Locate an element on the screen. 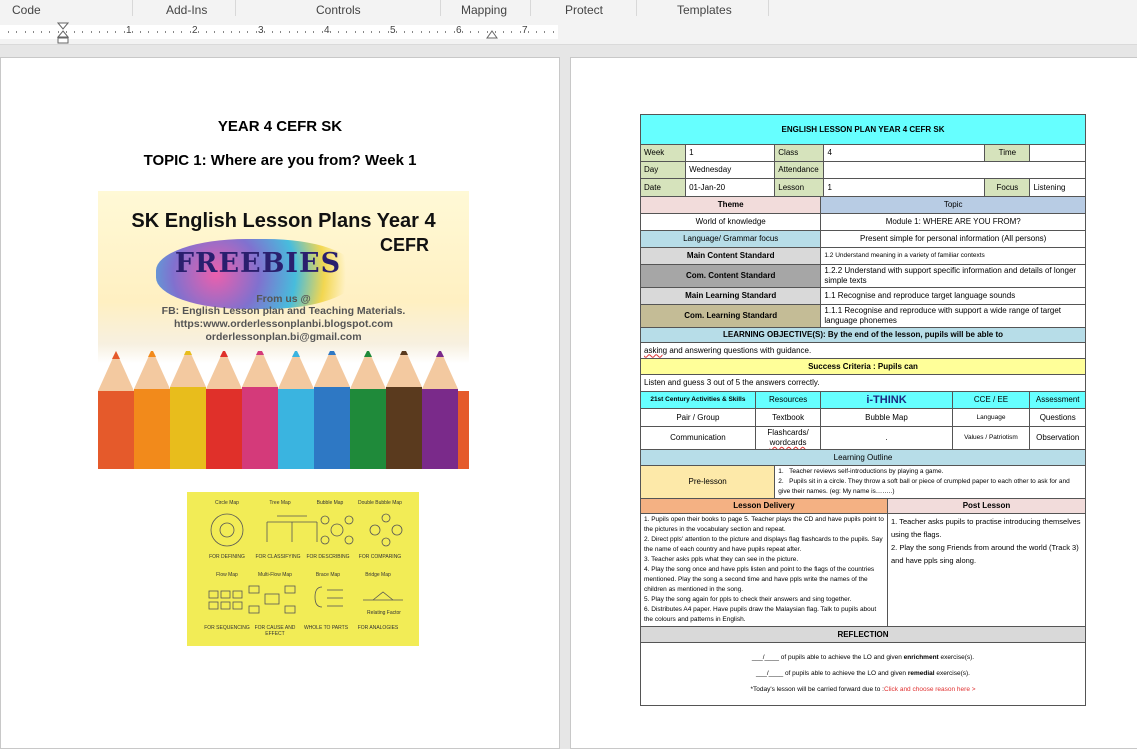 The width and height of the screenshot is (1137, 749). theme-value: World of knowledge is located at coordinates (730, 222).